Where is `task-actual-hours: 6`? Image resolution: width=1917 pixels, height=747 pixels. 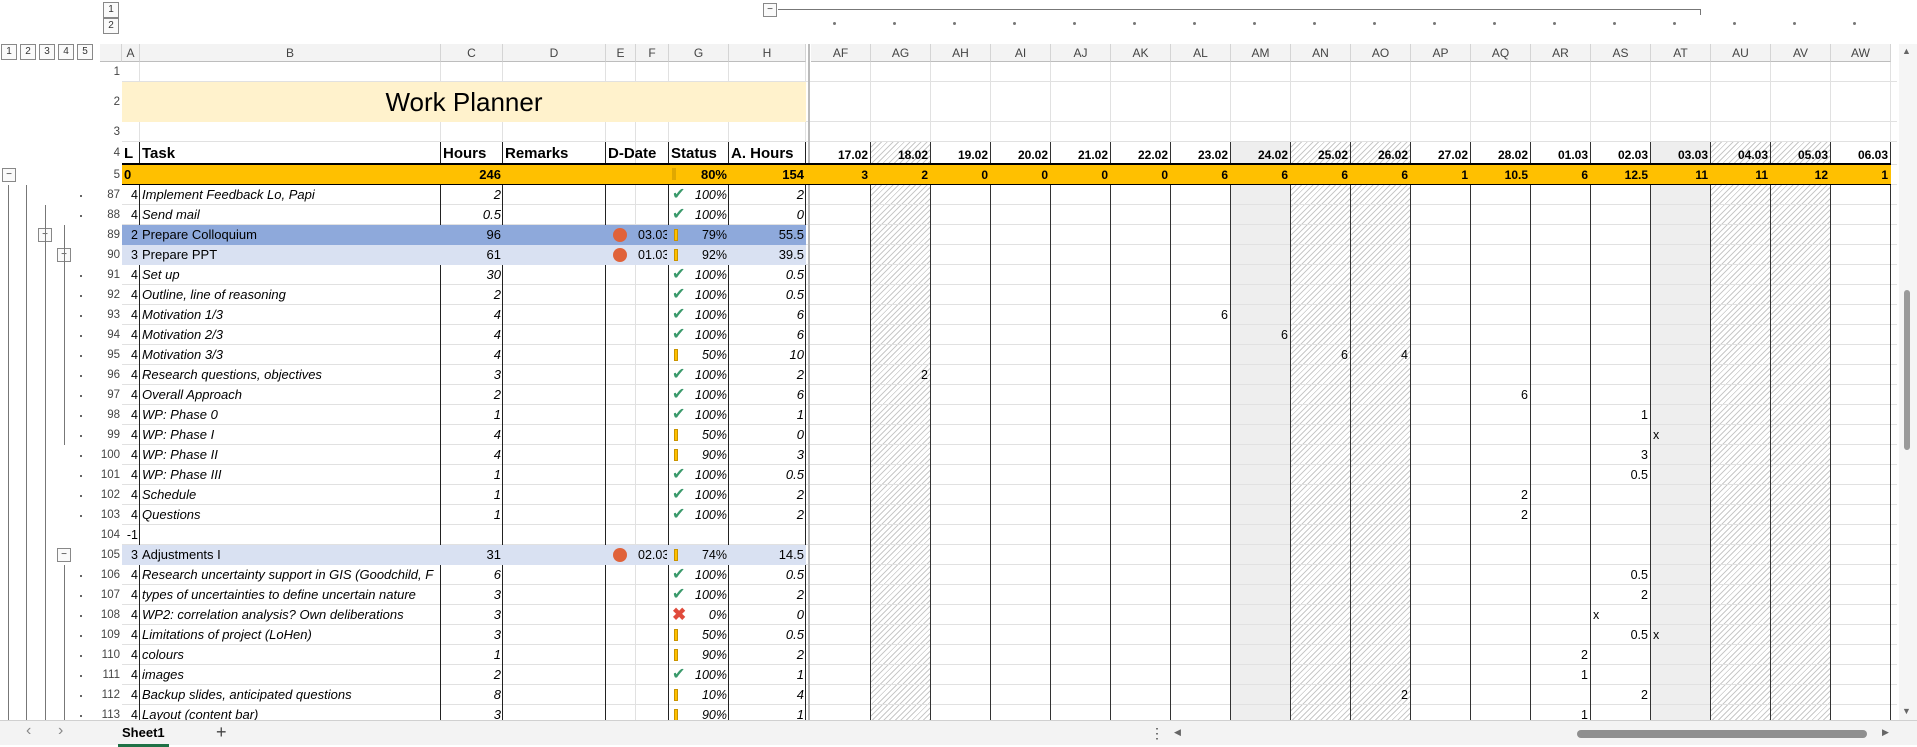
task-actual-hours: 6 is located at coordinates (767, 315).